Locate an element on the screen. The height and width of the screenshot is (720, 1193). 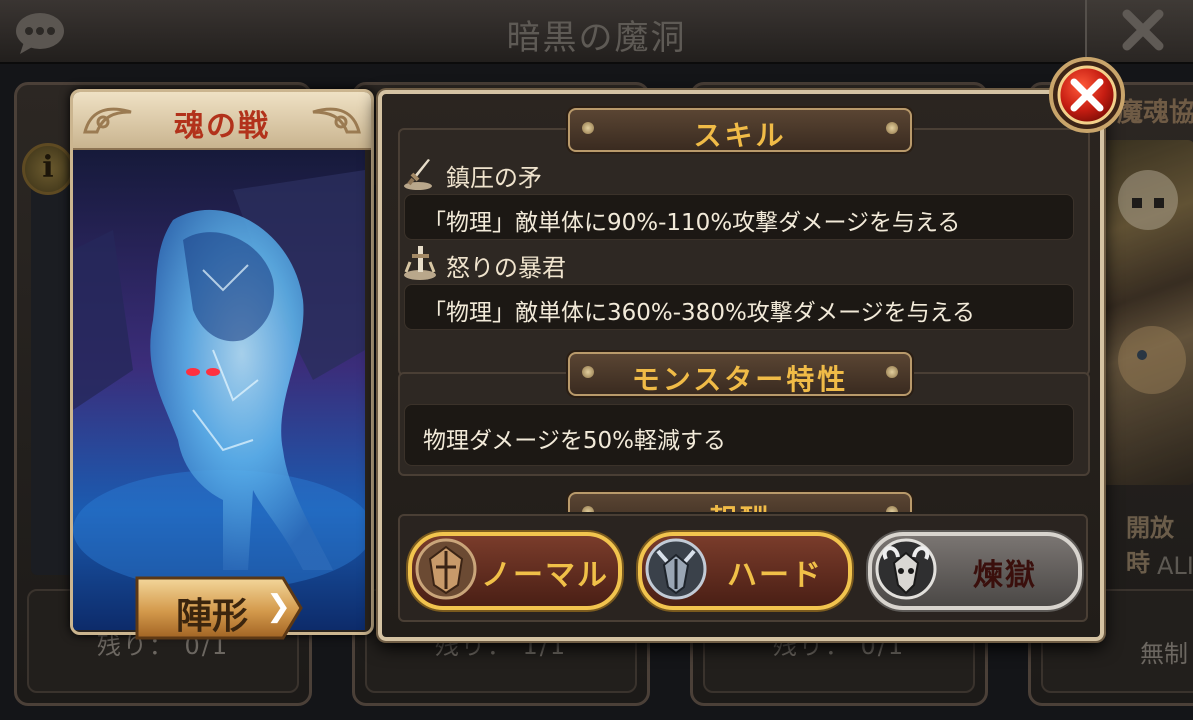
skill-description-box: 「物理」敵単体に90%-110%攻撃ダメージを与える is located at coordinates (739, 217).